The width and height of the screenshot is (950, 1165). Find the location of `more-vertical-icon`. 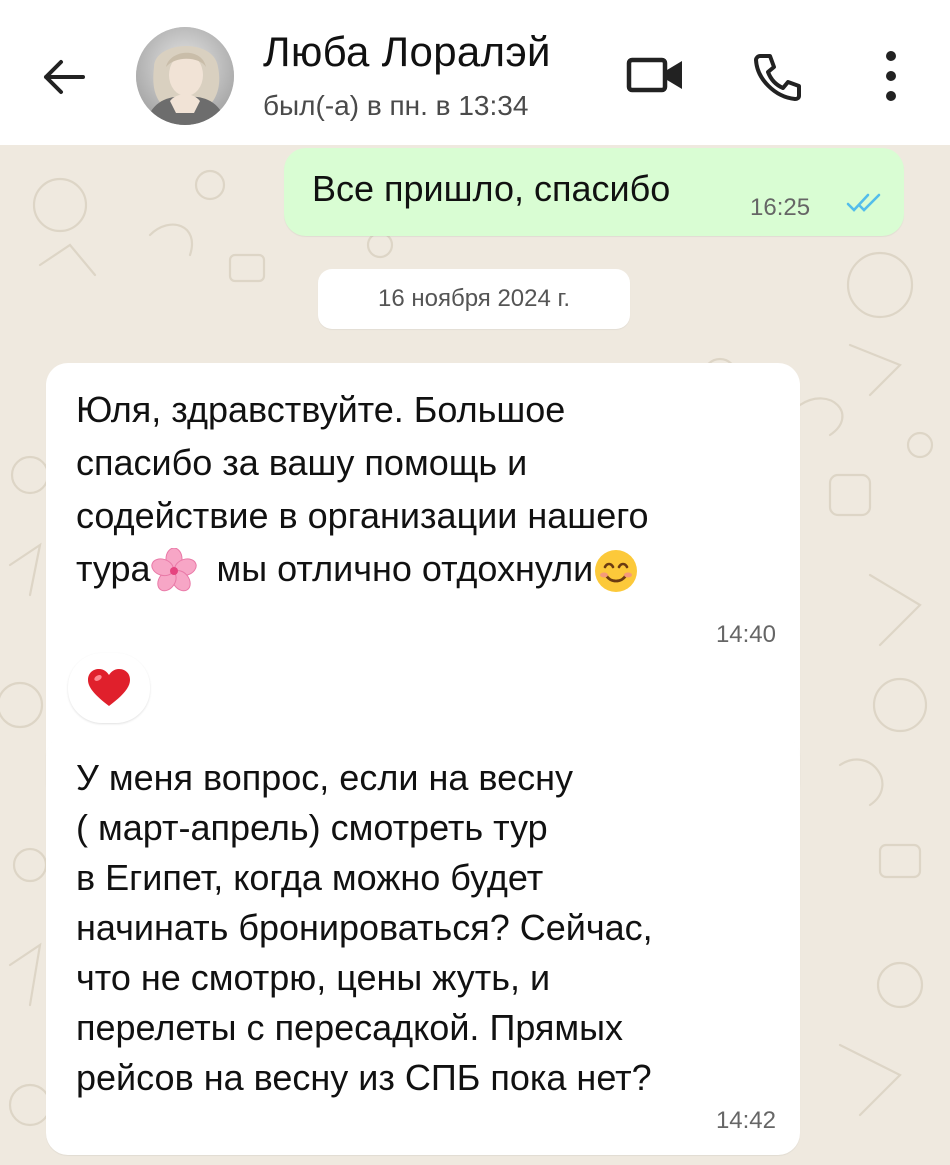

more-vertical-icon is located at coordinates (891, 76).